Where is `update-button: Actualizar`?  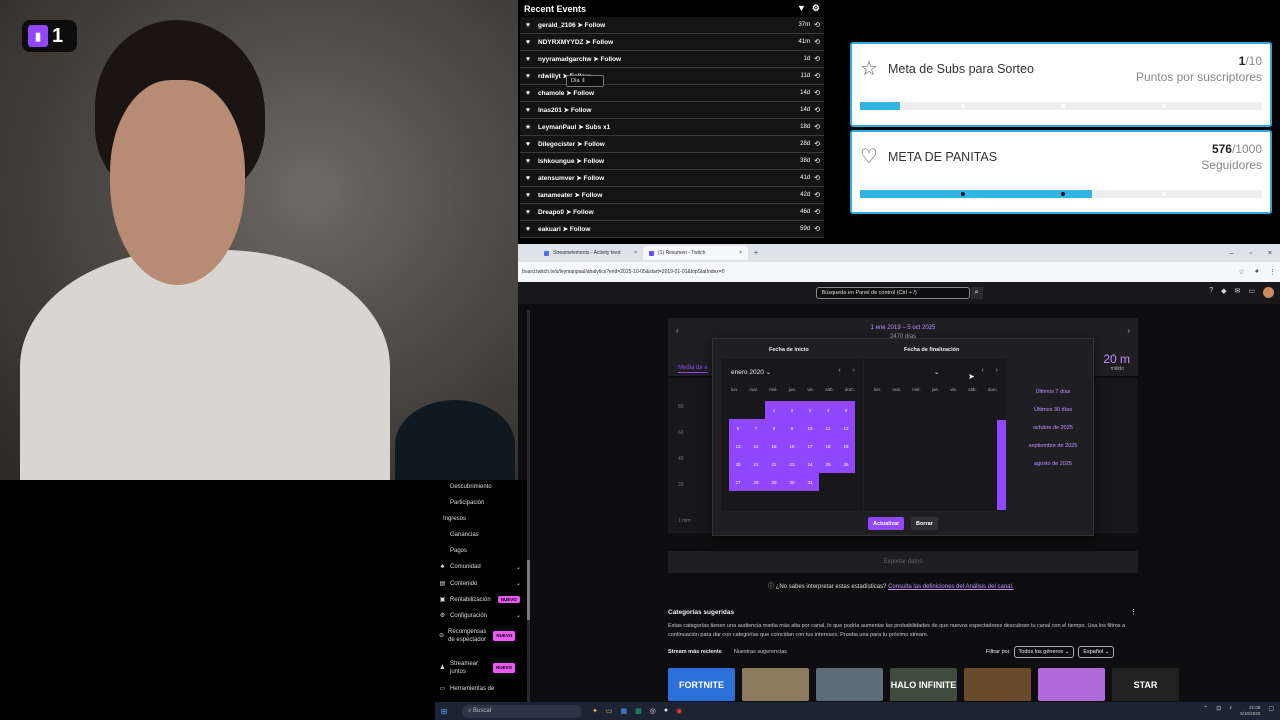 update-button: Actualizar is located at coordinates (886, 523).